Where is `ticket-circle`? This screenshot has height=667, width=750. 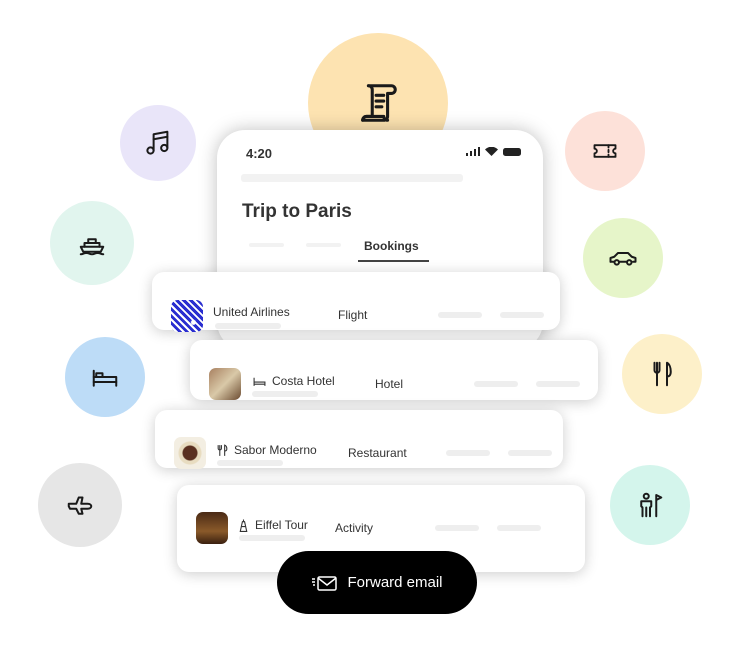
ticket-circle is located at coordinates (605, 151).